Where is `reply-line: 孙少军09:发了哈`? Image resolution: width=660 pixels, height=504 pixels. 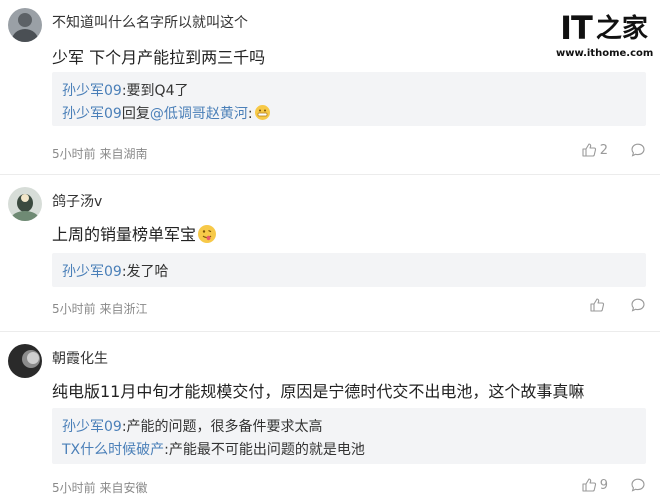 reply-line: 孙少军09:发了哈 is located at coordinates (115, 272).